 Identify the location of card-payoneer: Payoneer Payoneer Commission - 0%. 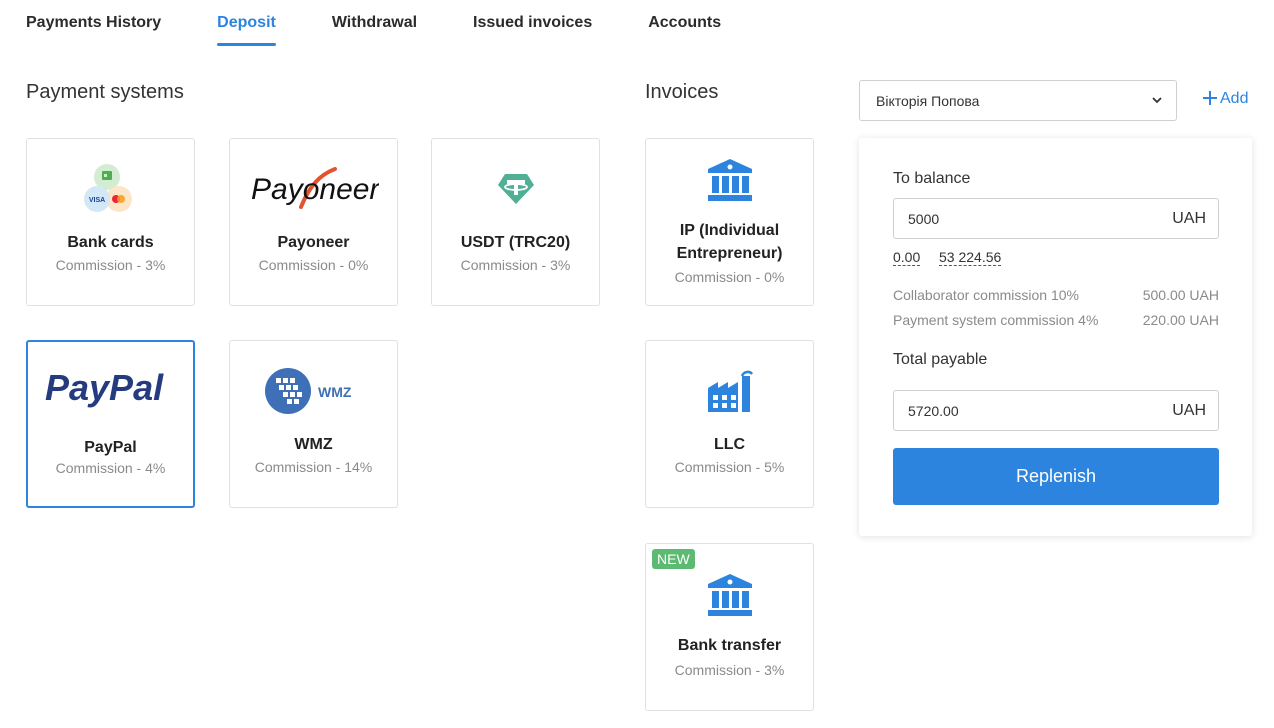
(313, 222).